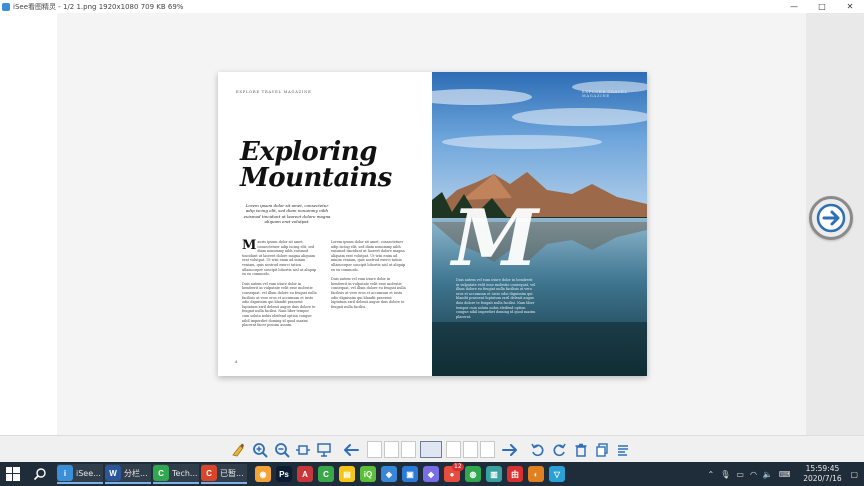 The width and height of the screenshot is (864, 486). What do you see at coordinates (740, 474) in the screenshot?
I see `battery-icon: ▭` at bounding box center [740, 474].